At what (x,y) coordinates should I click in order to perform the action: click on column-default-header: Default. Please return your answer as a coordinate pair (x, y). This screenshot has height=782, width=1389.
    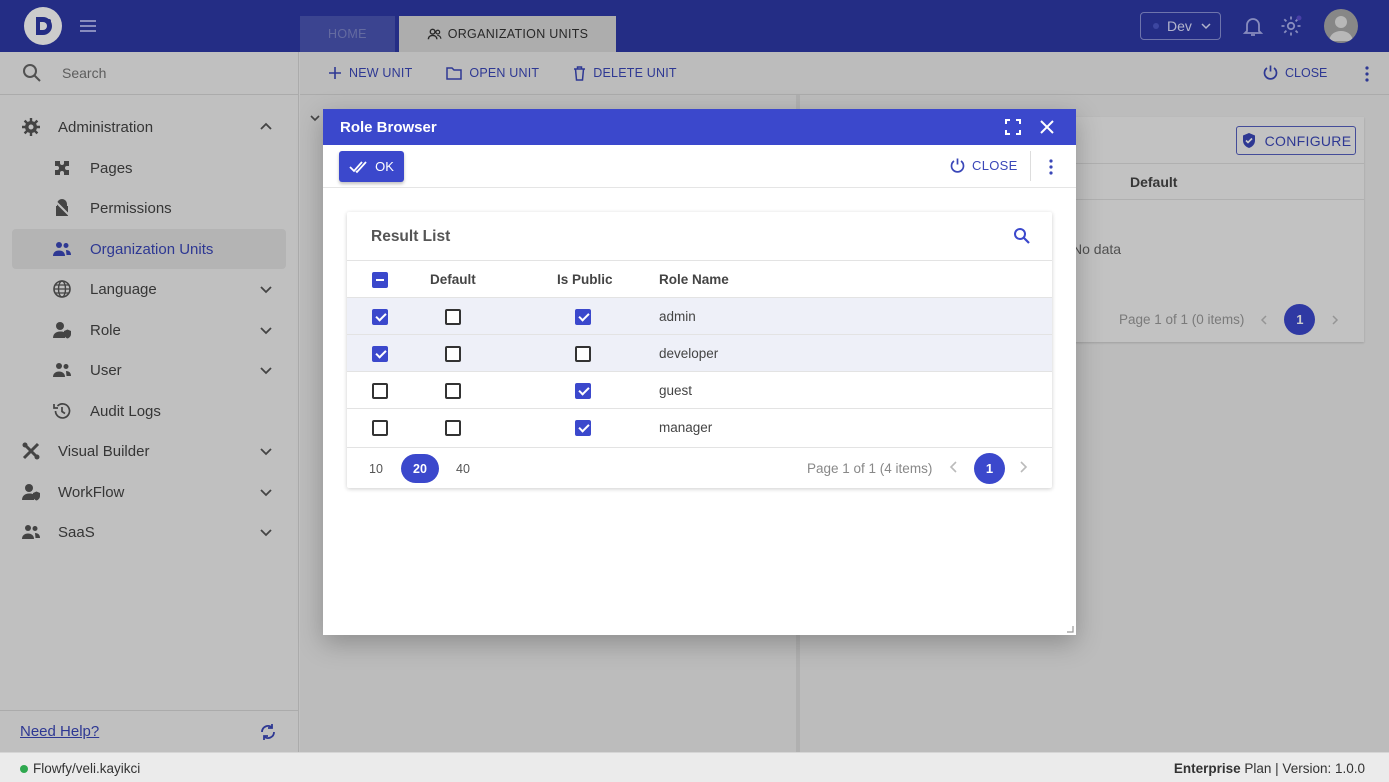
    Looking at the image, I should click on (453, 279).